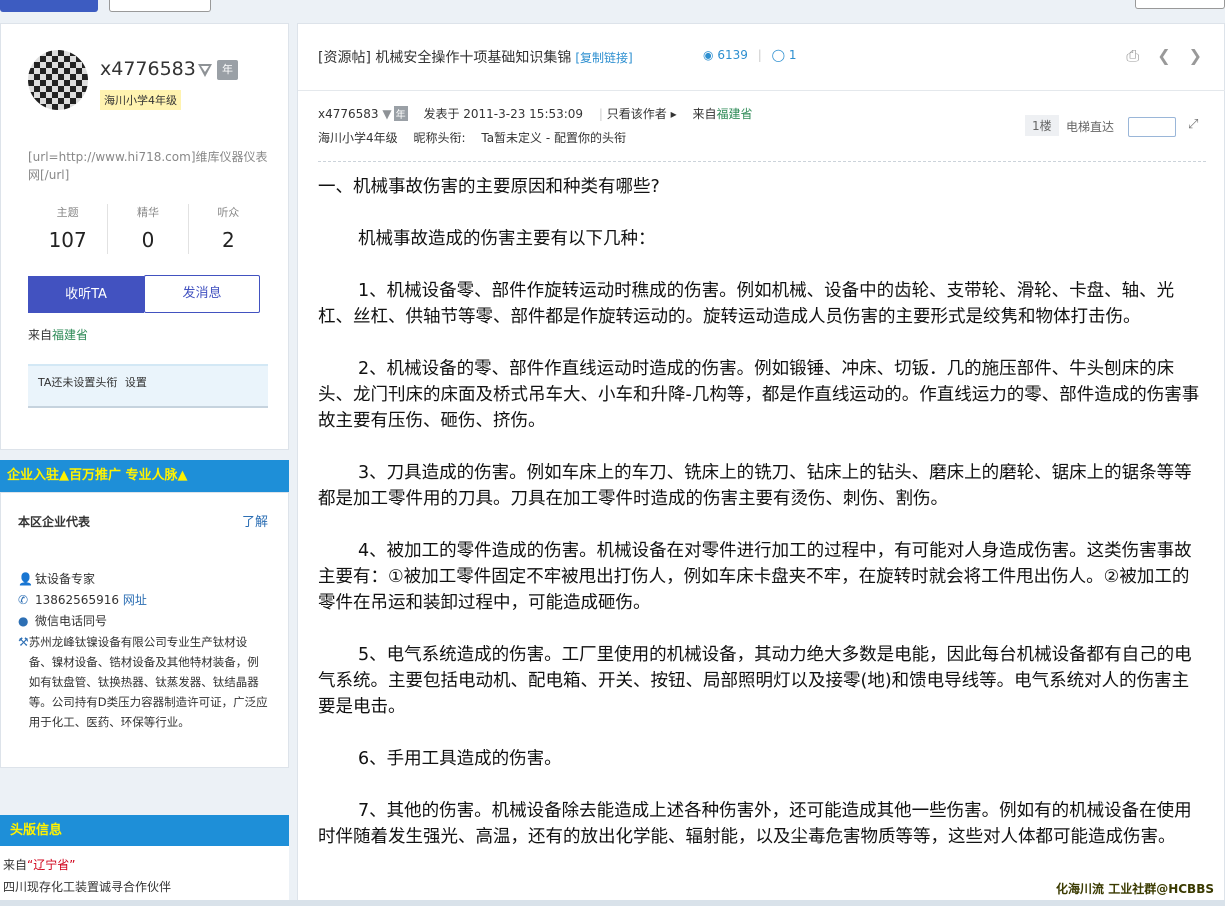  I want to click on nickname-value: Ta暂未定义 - 配置你的头衔, so click(554, 138).